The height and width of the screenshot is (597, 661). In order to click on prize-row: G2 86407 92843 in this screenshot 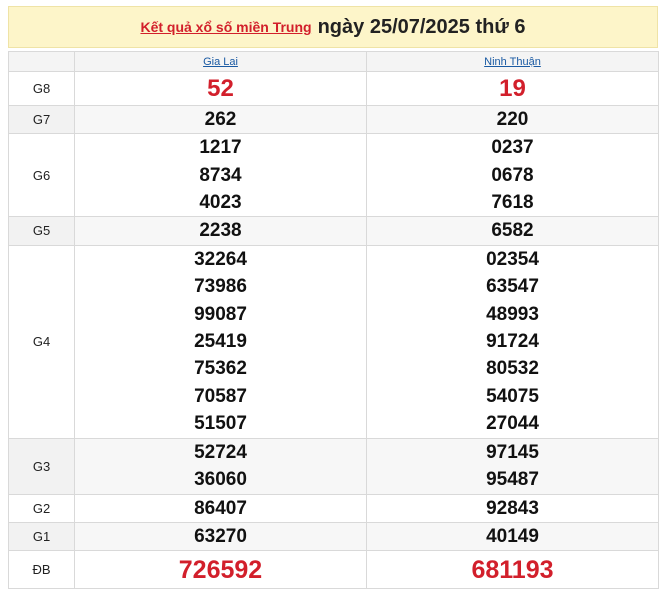, I will do `click(333, 508)`.